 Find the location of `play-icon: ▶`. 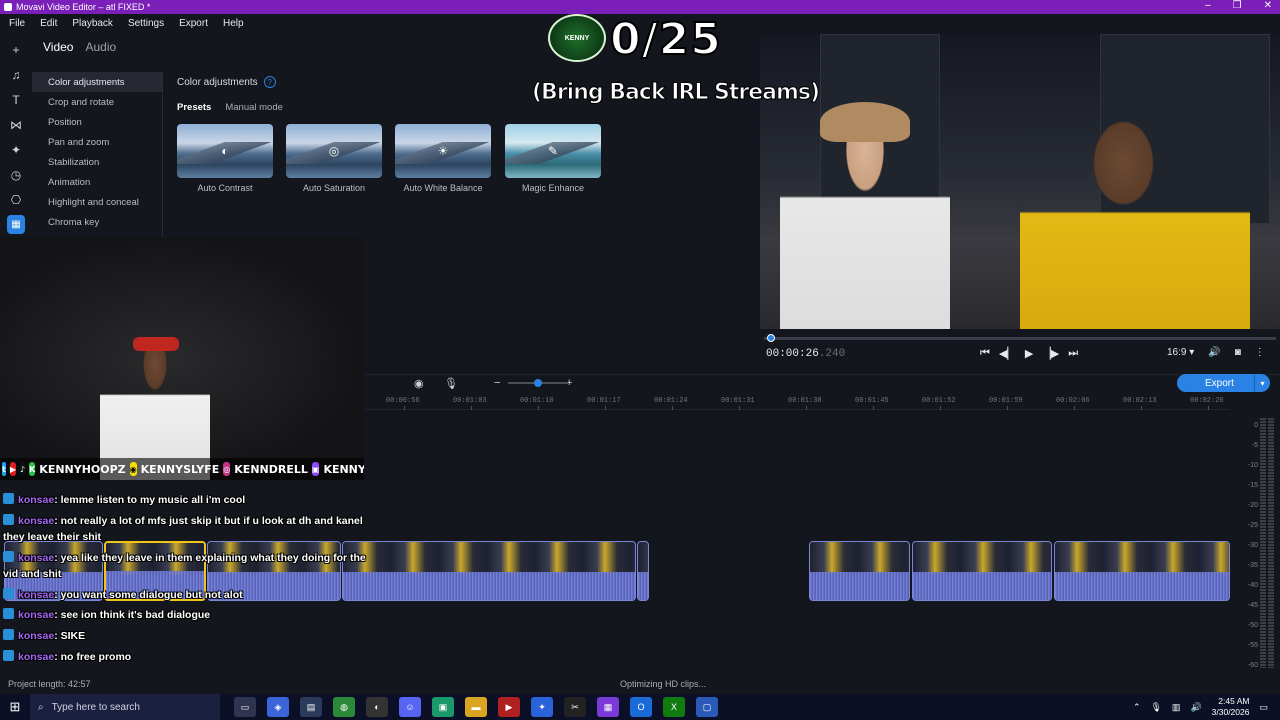

play-icon: ▶ is located at coordinates (1029, 353).